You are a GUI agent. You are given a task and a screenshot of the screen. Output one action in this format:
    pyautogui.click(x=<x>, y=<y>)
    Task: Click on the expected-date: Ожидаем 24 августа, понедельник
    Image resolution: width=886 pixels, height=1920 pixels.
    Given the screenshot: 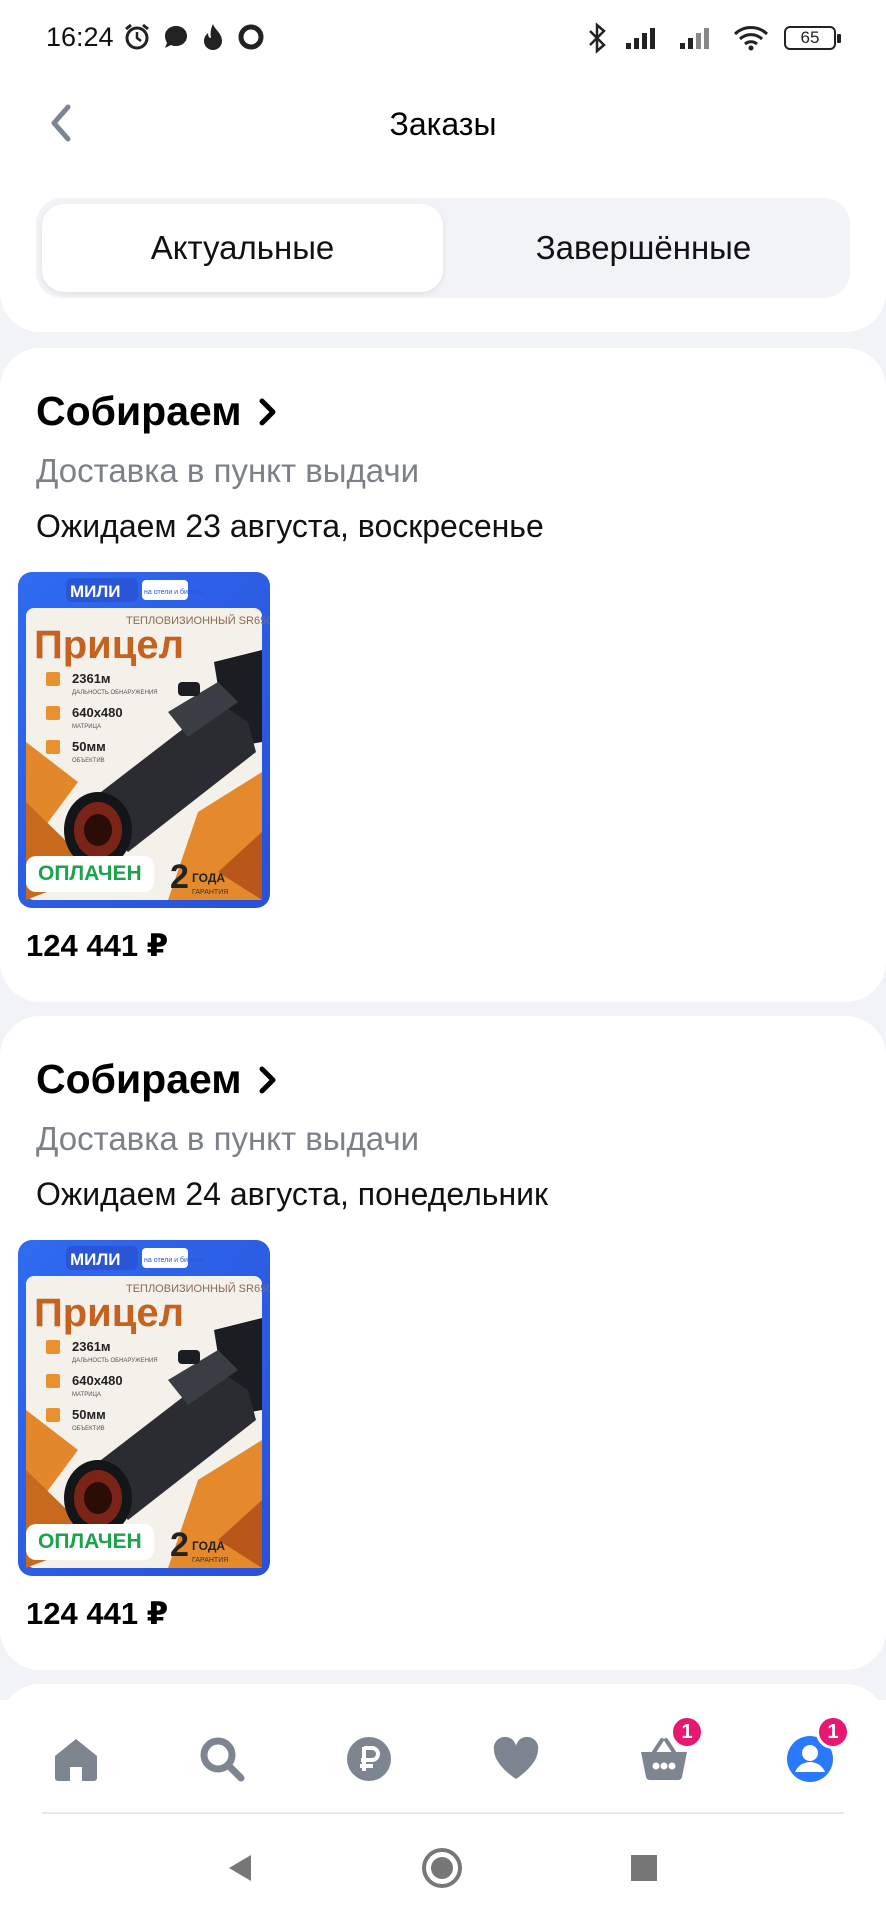 What is the action you would take?
    pyautogui.click(x=292, y=1194)
    